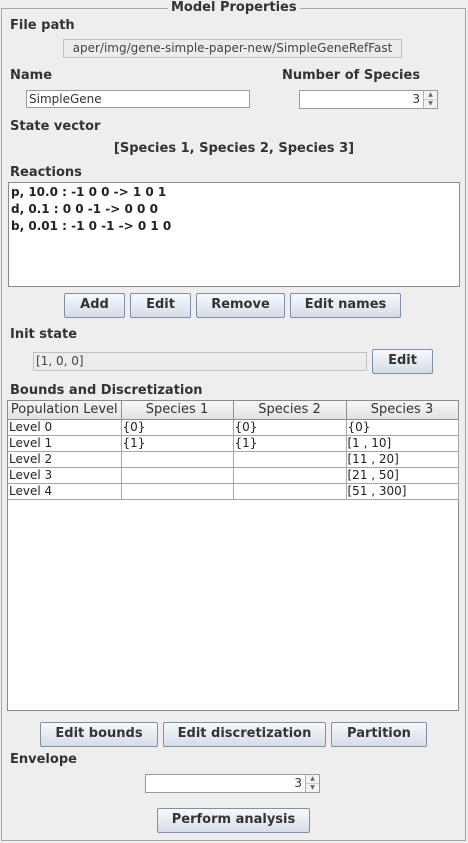 Image resolution: width=468 pixels, height=843 pixels. I want to click on table-cell: [21 , 50], so click(402, 475).